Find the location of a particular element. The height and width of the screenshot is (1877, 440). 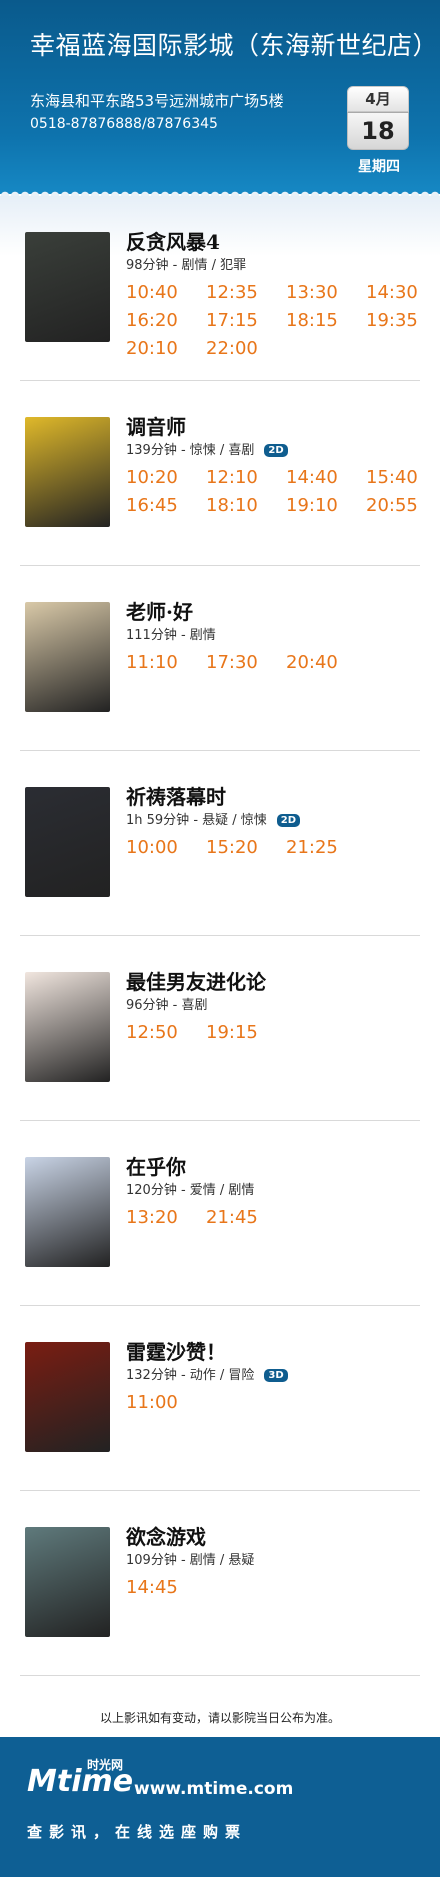

showtime: 11:10 is located at coordinates (152, 662).